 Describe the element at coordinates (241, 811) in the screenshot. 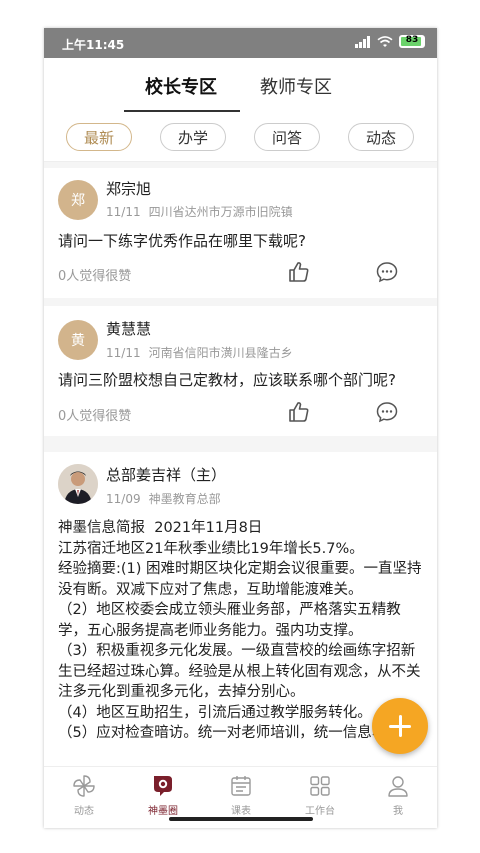

I see `nav-label: 课表` at that location.